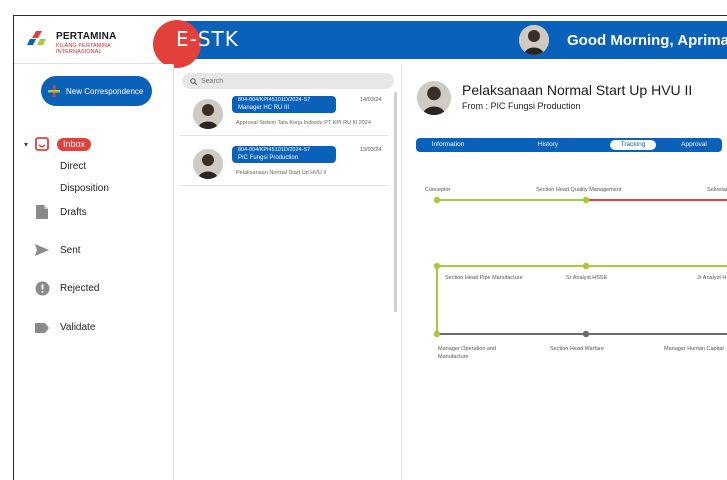 Image resolution: width=727 pixels, height=480 pixels. I want to click on sidebar-item-label: Inbox, so click(74, 144).